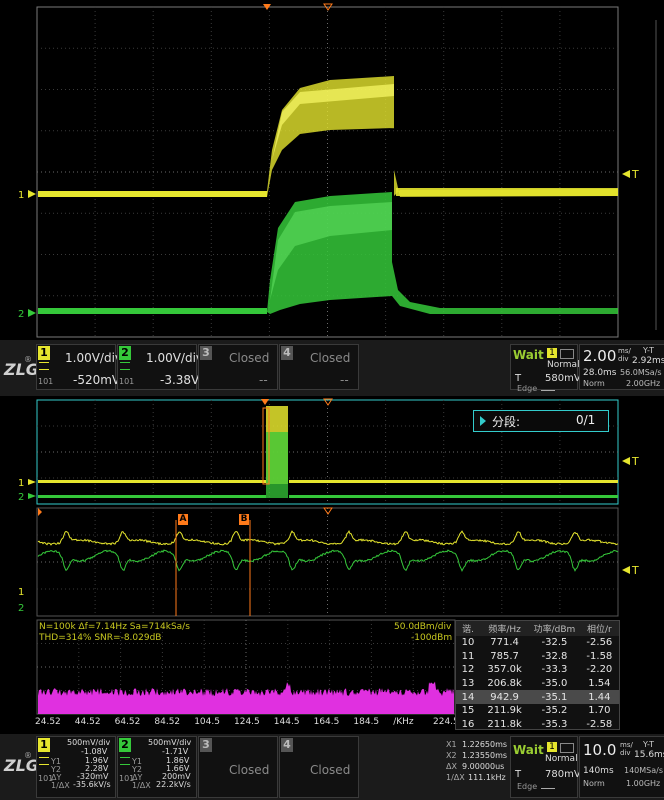 This screenshot has height=800, width=664. Describe the element at coordinates (21, 483) in the screenshot. I see `overview-ch1-marker: 1` at that location.